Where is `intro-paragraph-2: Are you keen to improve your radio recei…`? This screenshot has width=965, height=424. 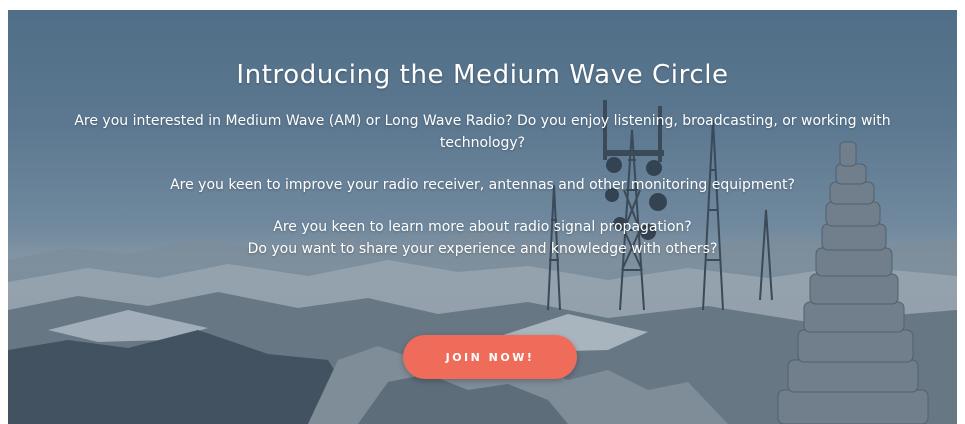 intro-paragraph-2: Are you keen to improve your radio recei… is located at coordinates (482, 185).